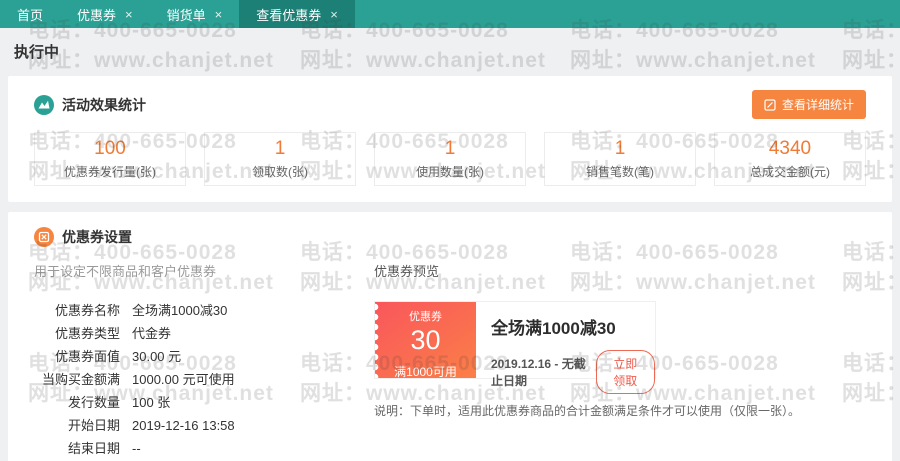 This screenshot has height=461, width=900. What do you see at coordinates (204, 448) in the screenshot?
I see `form-row-end-date: 结束日期 --` at bounding box center [204, 448].